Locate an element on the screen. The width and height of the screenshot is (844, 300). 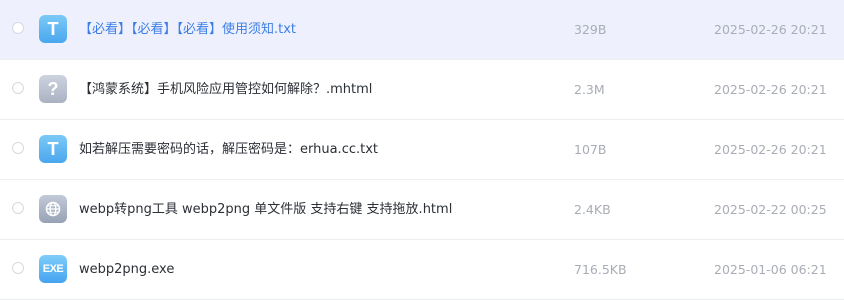
unknown-file-icon: ? is located at coordinates (53, 89).